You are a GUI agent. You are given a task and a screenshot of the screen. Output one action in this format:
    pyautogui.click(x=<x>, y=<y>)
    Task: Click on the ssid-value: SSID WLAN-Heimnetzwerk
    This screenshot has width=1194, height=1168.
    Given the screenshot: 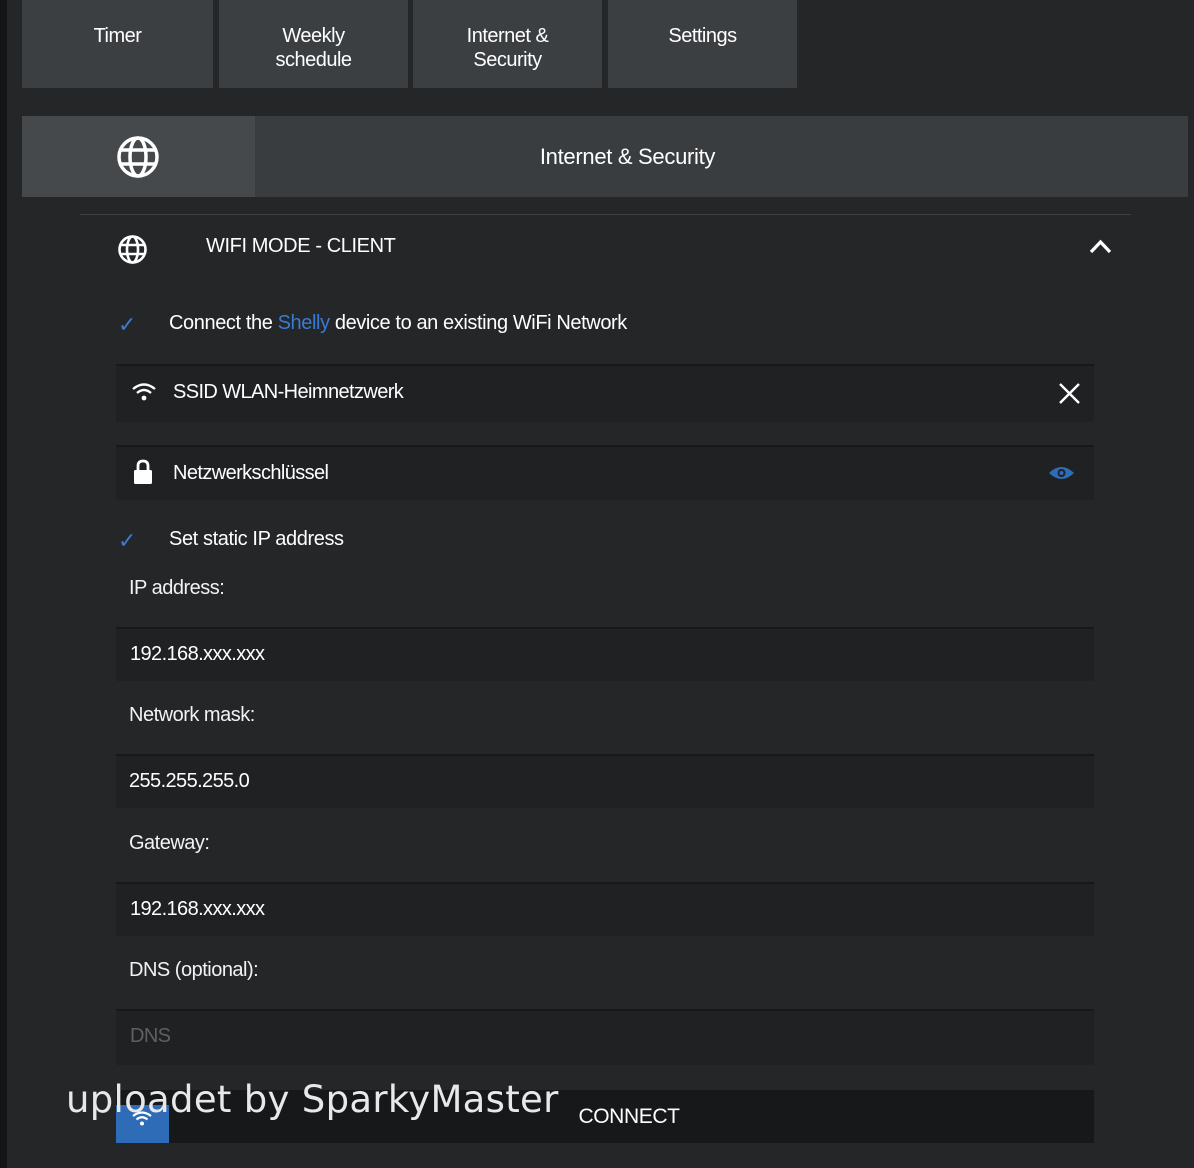 What is the action you would take?
    pyautogui.click(x=288, y=392)
    